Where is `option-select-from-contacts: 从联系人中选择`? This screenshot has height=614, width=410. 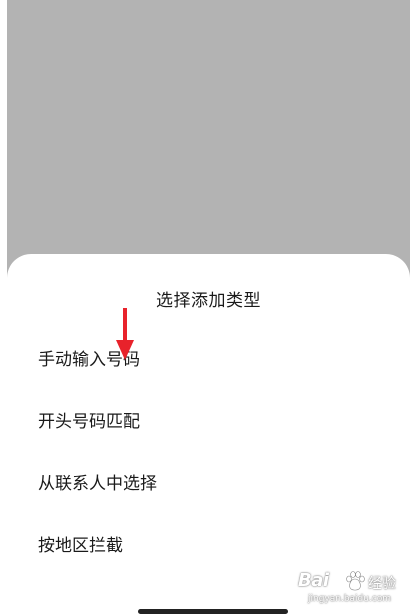
option-select-from-contacts: 从联系人中选择 is located at coordinates (208, 484).